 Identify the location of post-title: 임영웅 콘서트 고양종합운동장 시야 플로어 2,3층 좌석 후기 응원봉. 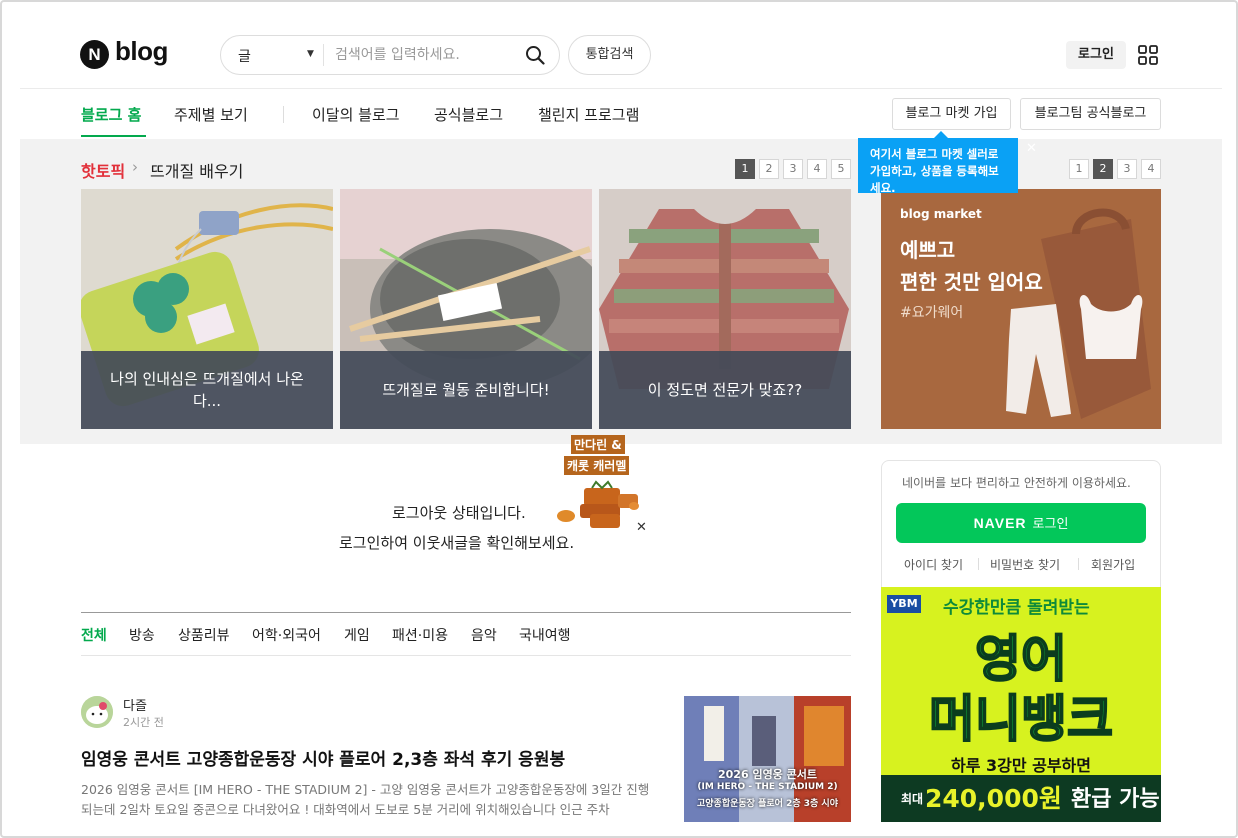
(323, 757).